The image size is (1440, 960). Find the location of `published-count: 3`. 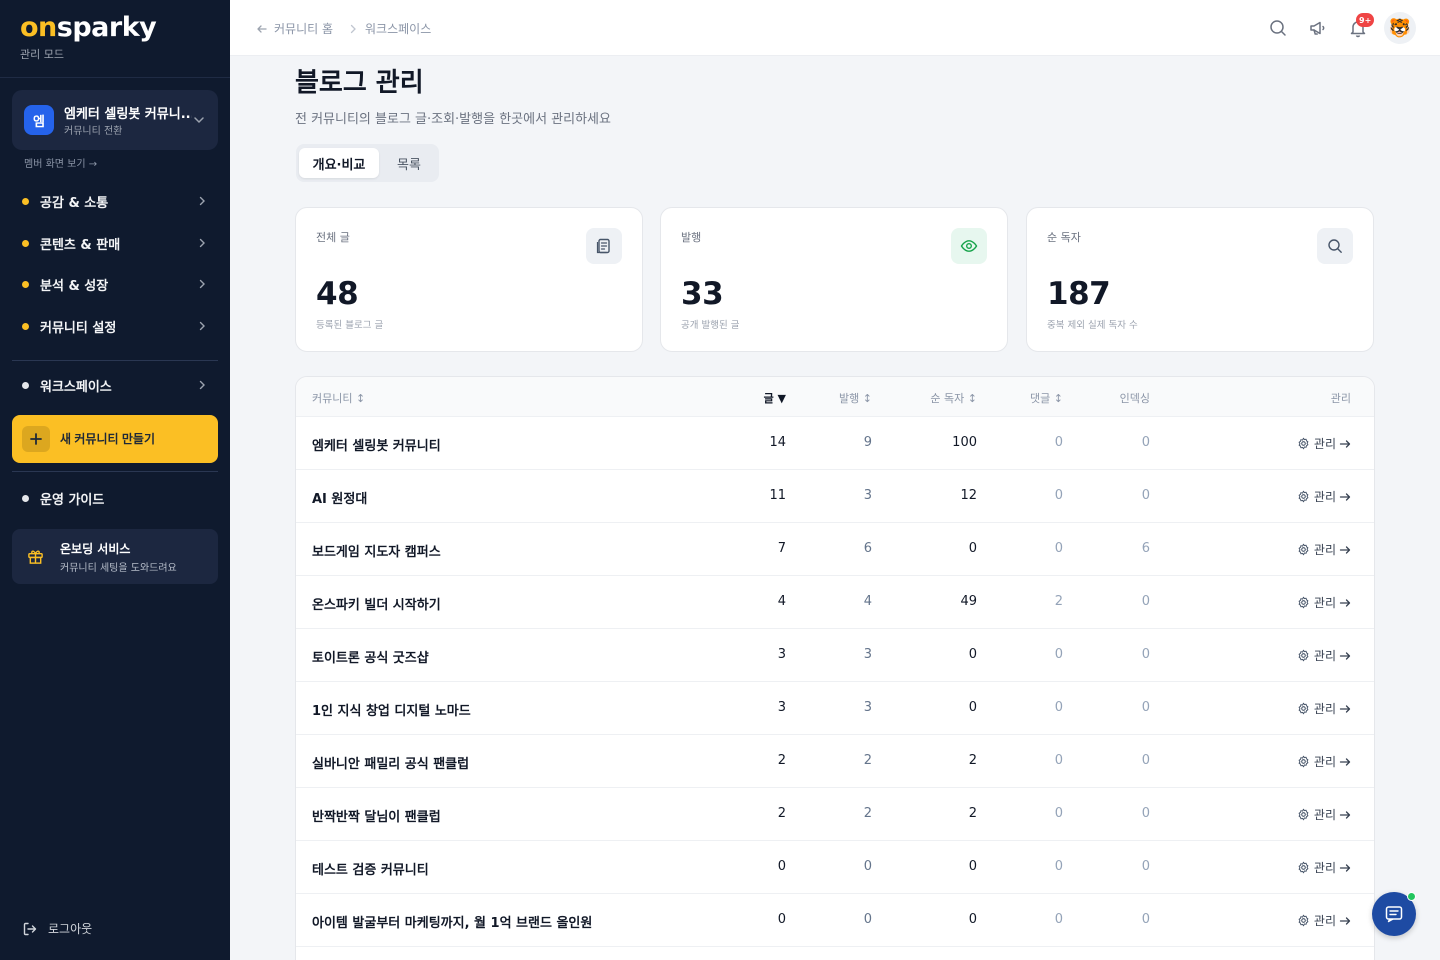

published-count: 3 is located at coordinates (867, 495).